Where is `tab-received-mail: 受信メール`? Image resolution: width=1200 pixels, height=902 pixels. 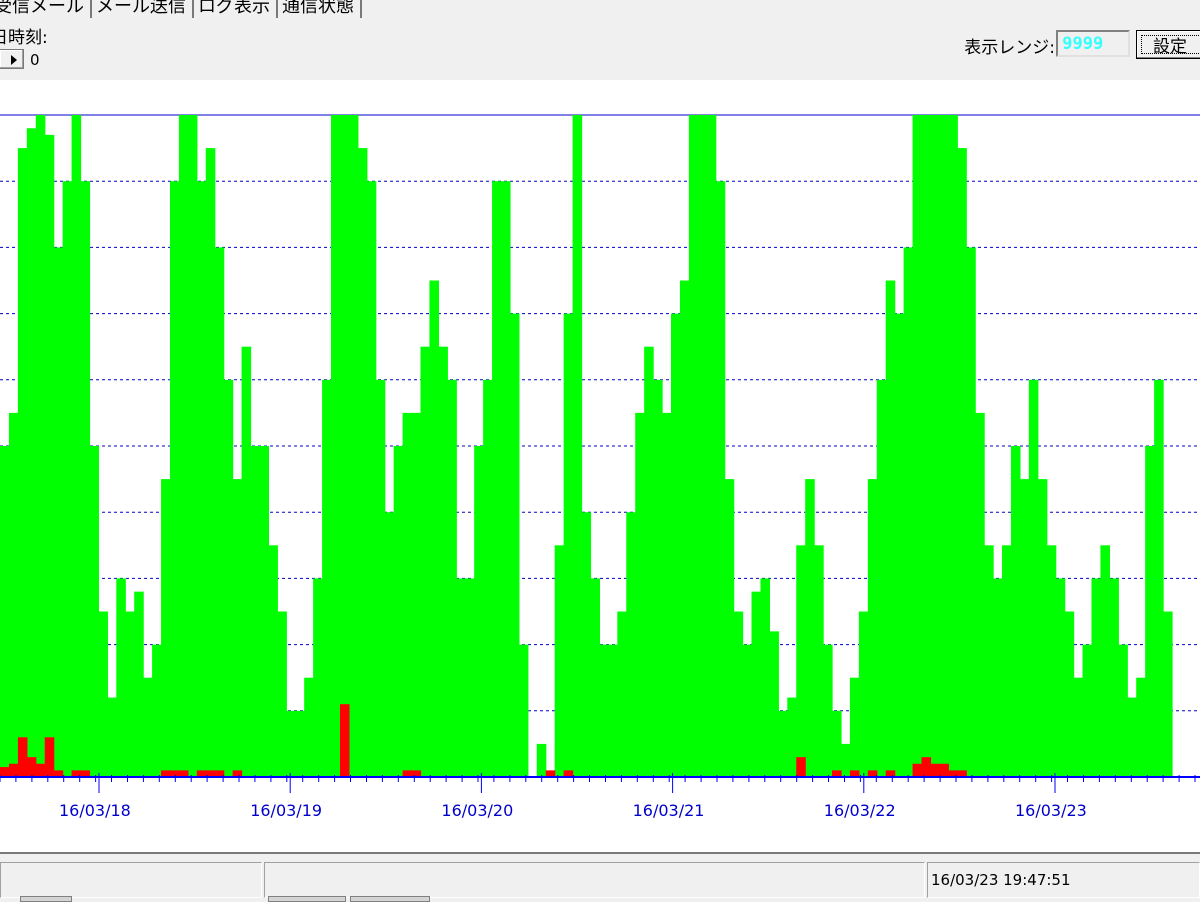
tab-received-mail: 受信メール is located at coordinates (46, 9).